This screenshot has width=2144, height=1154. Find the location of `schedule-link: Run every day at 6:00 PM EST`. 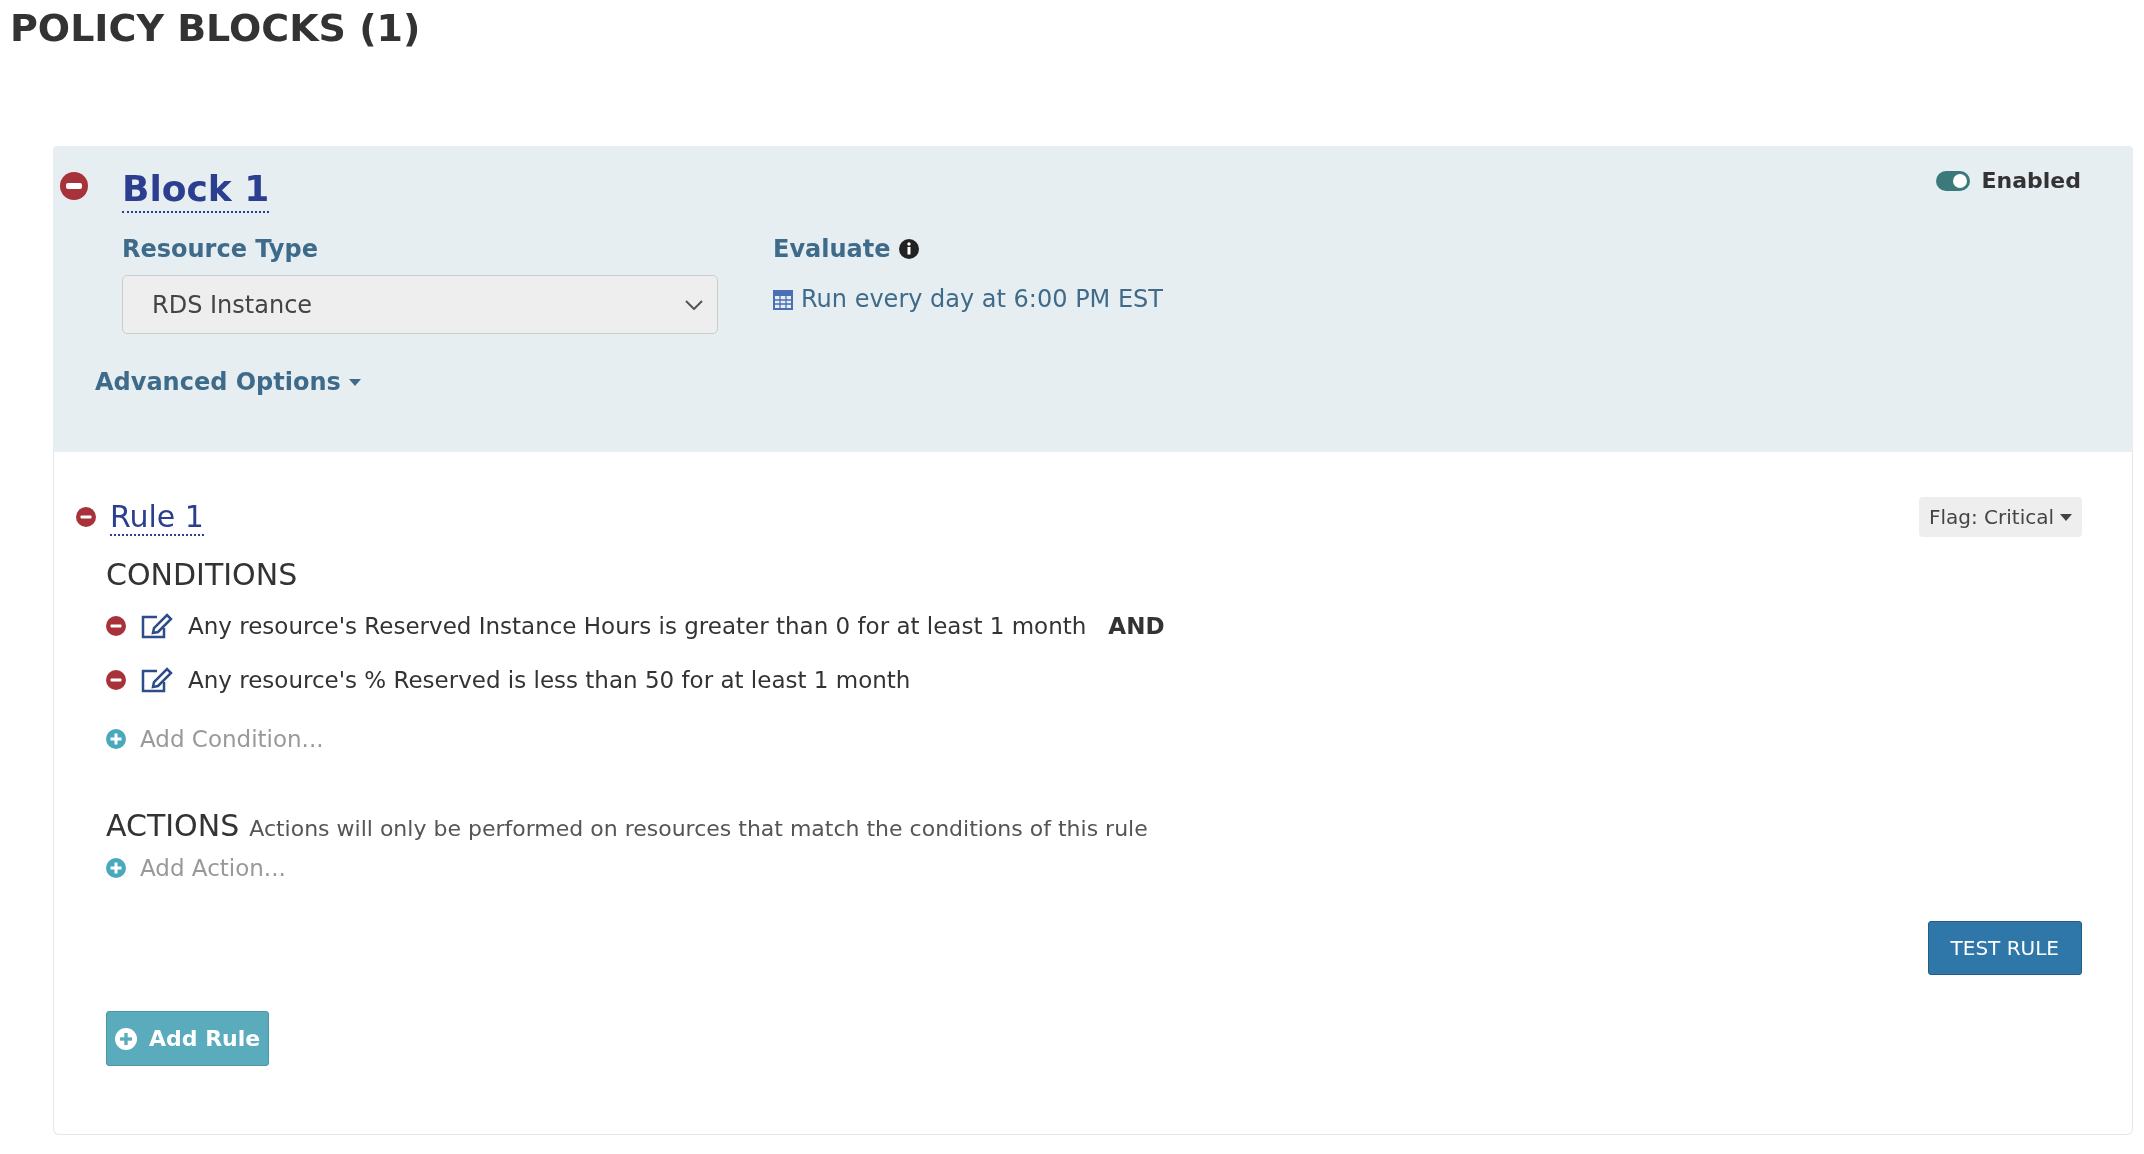

schedule-link: Run every day at 6:00 PM EST is located at coordinates (968, 299).